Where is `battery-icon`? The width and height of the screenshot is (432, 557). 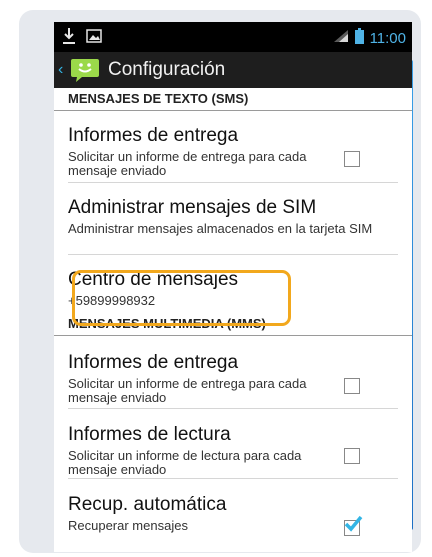 battery-icon is located at coordinates (359, 38).